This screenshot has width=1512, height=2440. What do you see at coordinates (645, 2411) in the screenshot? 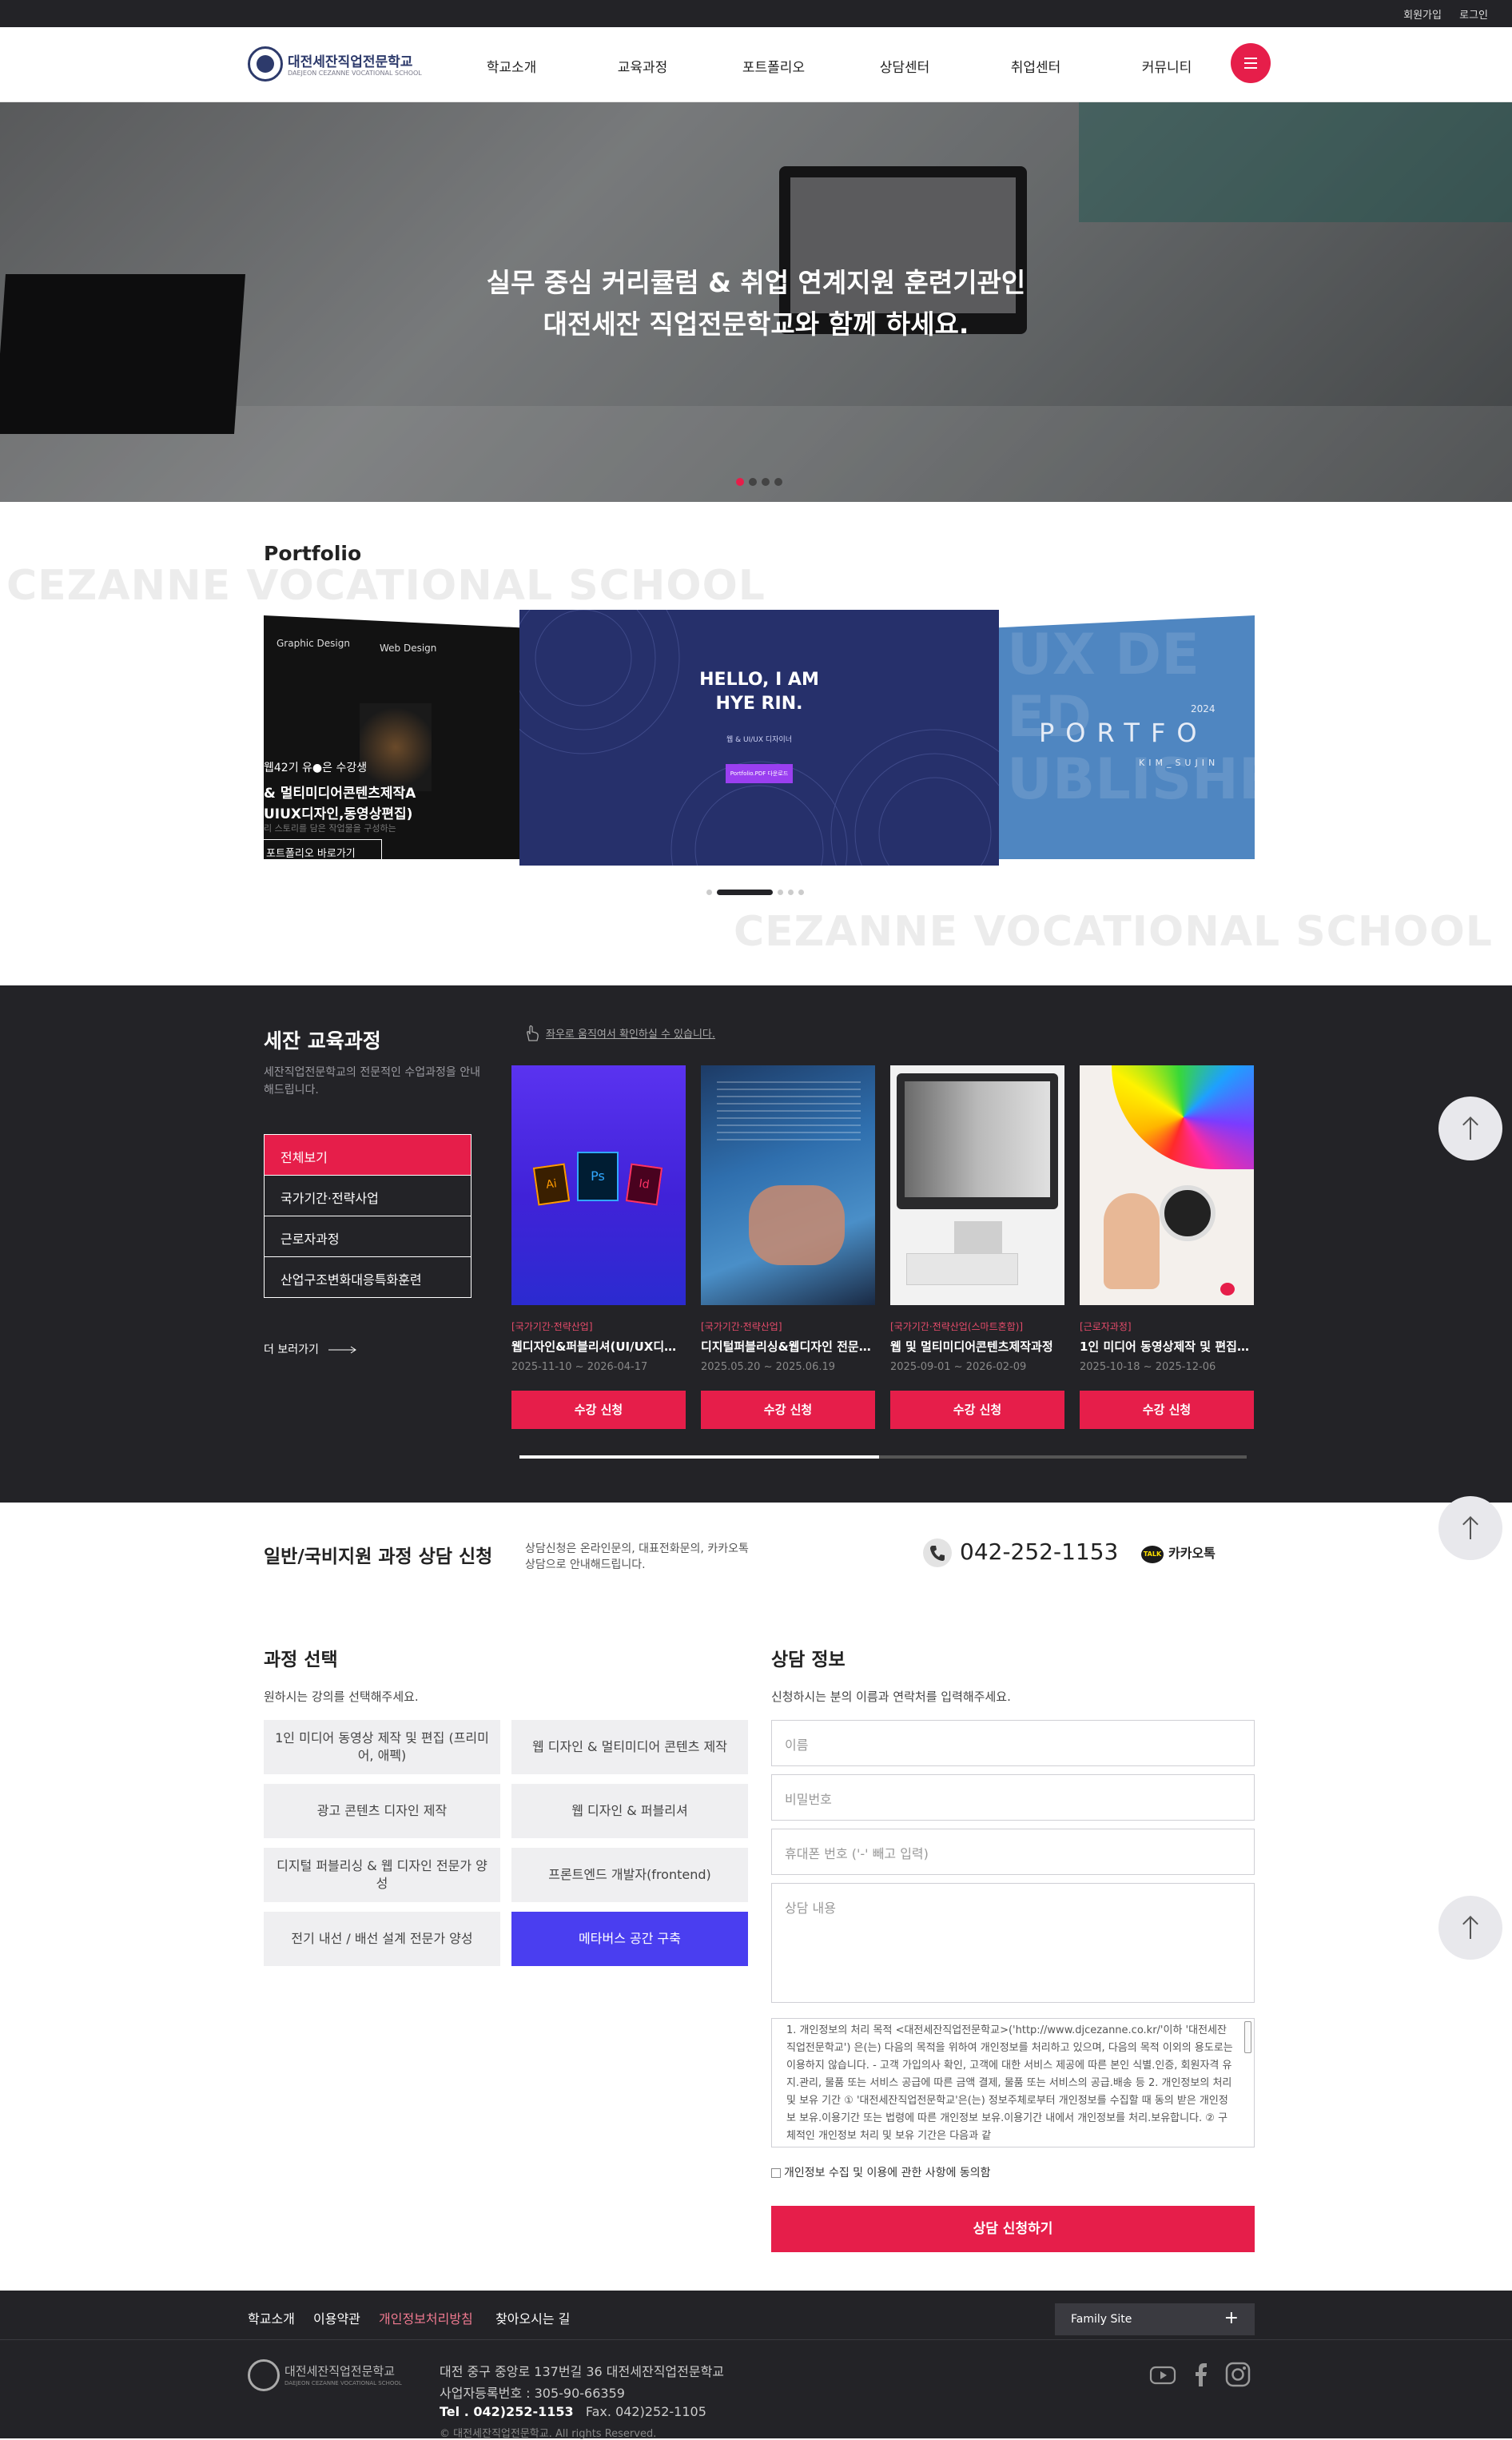
I see `footer-fax: Fax. 042)252-1105` at bounding box center [645, 2411].